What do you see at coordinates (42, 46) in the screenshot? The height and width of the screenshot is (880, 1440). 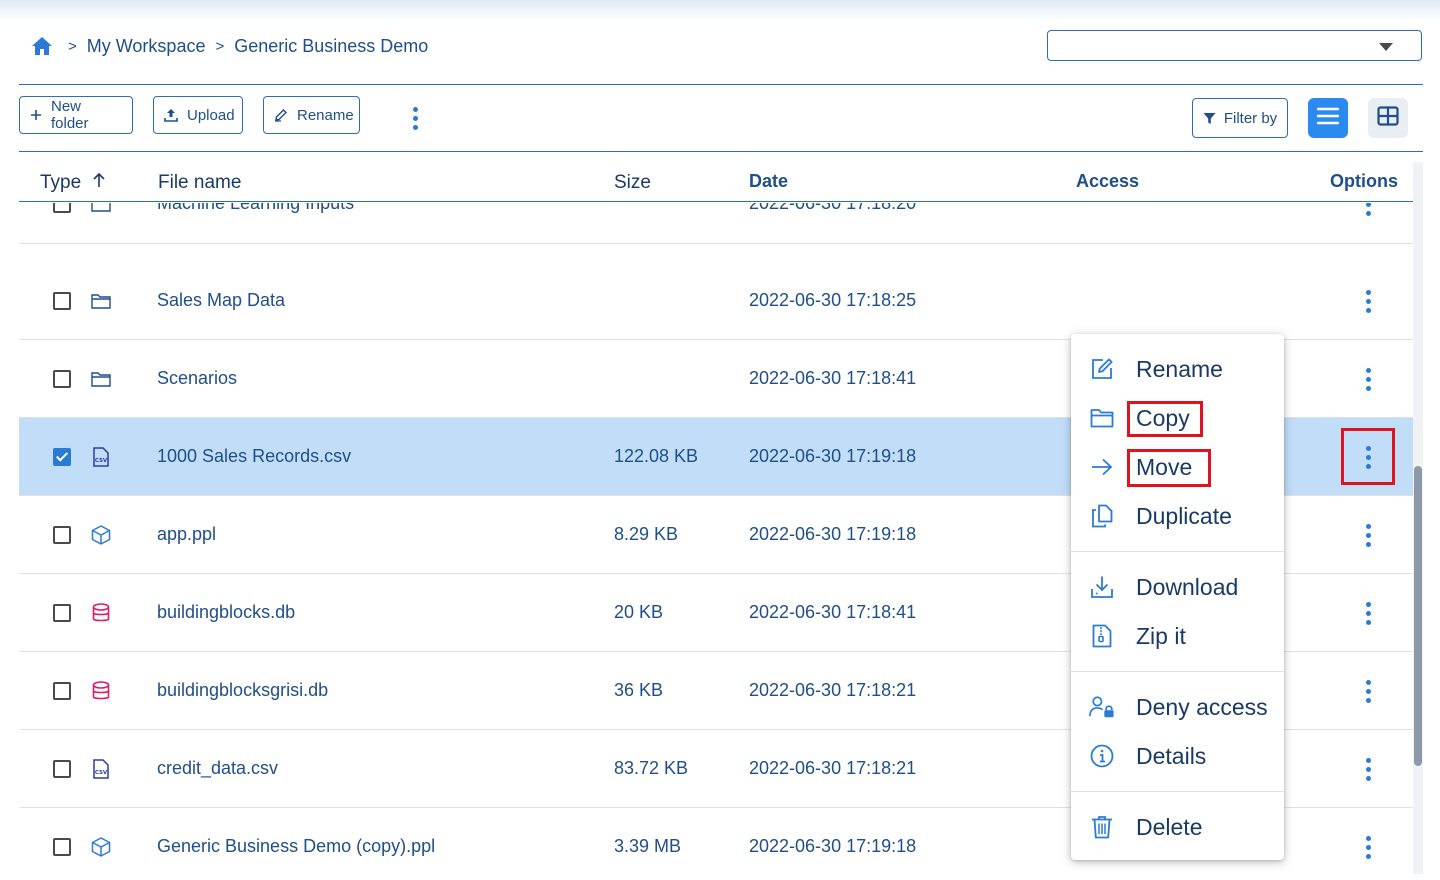 I see `home-icon` at bounding box center [42, 46].